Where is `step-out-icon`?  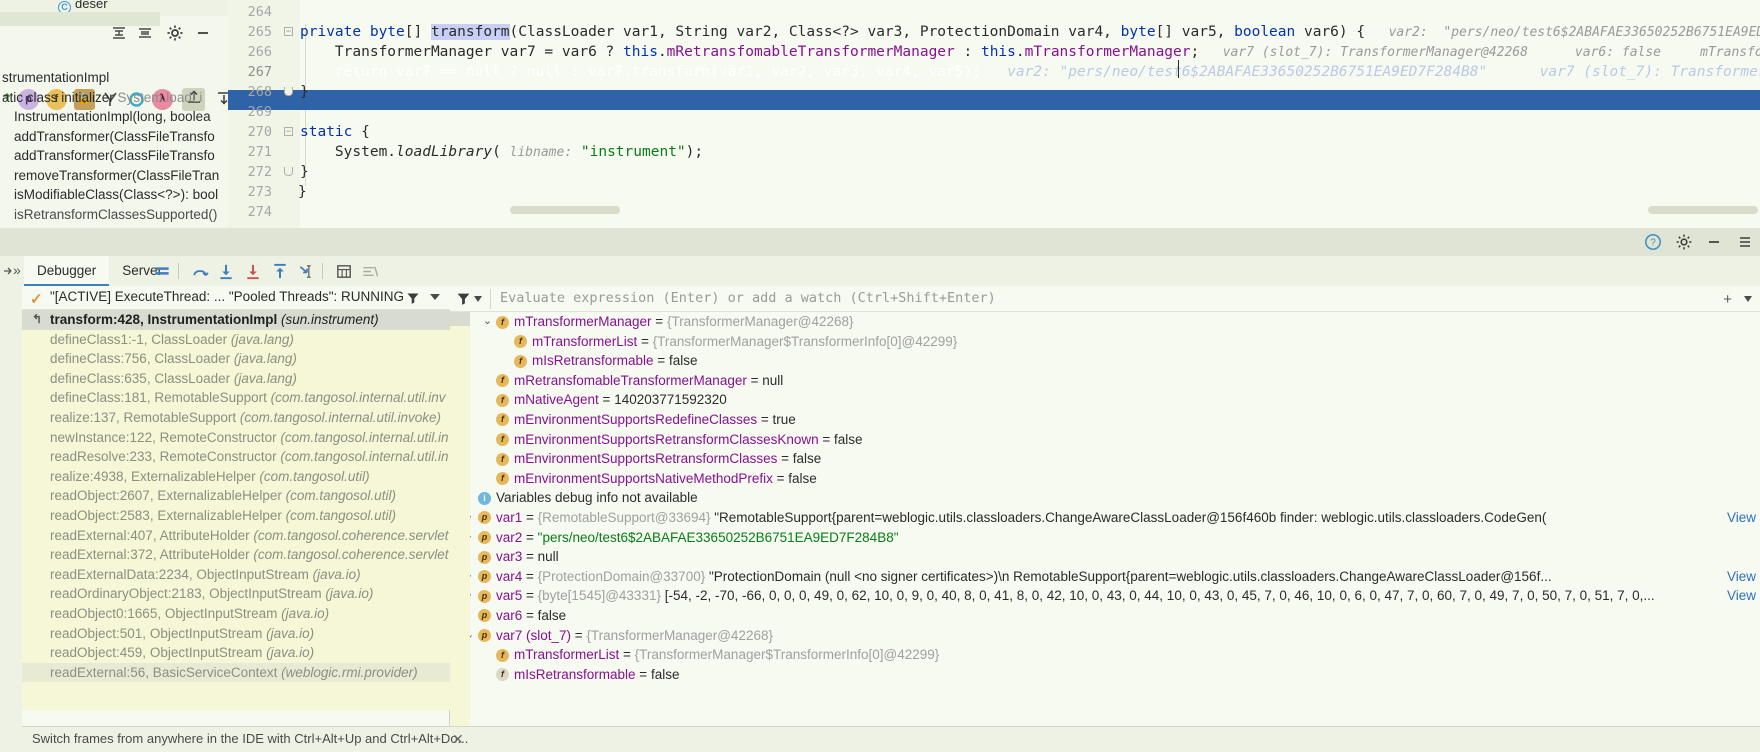 step-out-icon is located at coordinates (280, 271).